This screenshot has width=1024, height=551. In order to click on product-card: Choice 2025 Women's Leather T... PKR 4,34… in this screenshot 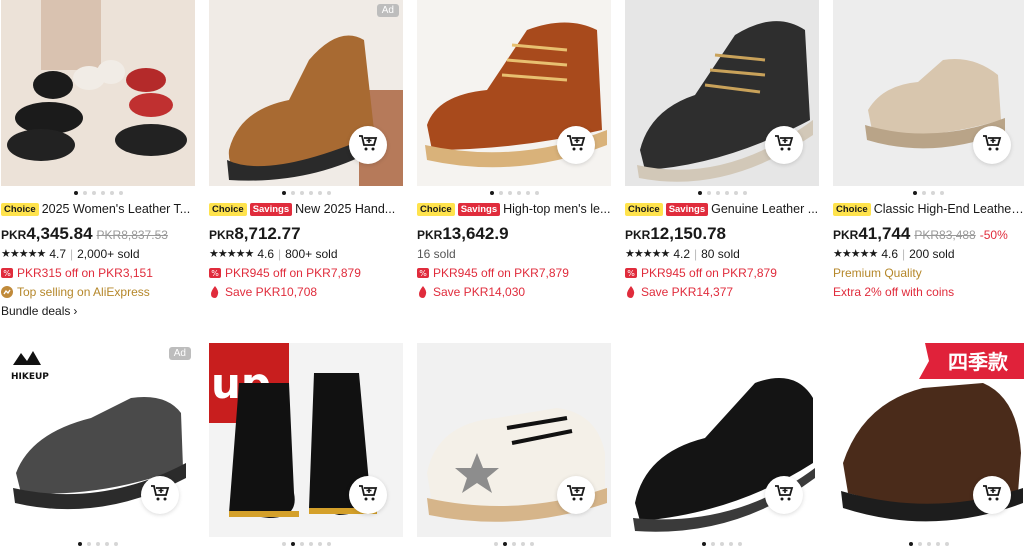, I will do `click(98, 160)`.